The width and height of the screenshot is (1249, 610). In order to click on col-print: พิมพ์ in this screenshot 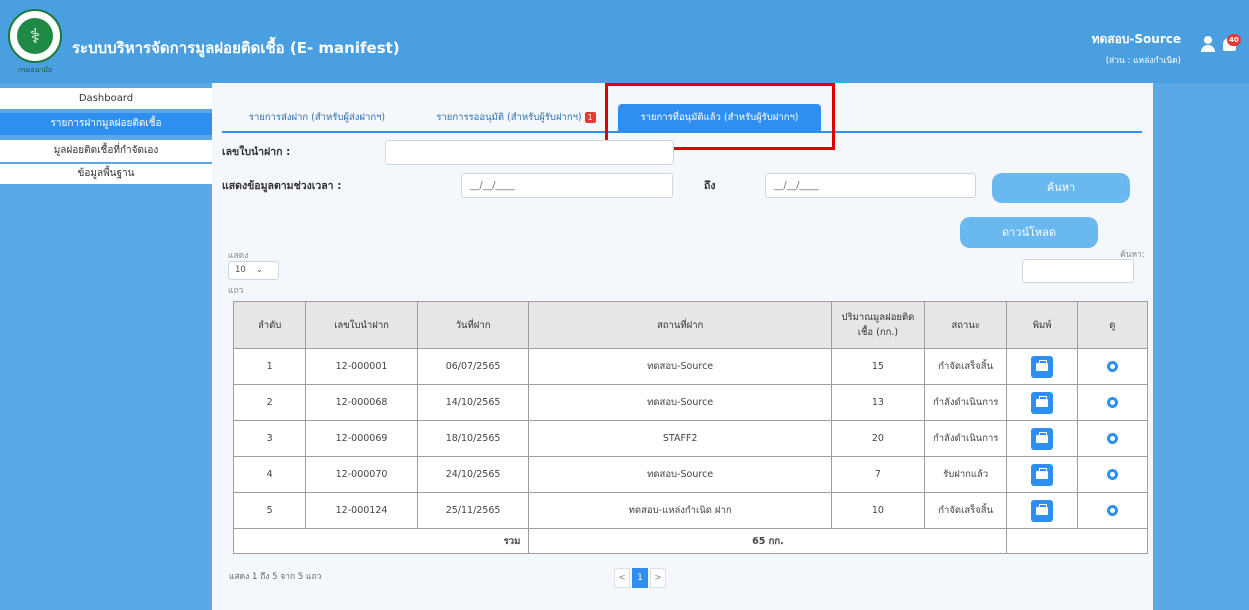, I will do `click(1042, 325)`.